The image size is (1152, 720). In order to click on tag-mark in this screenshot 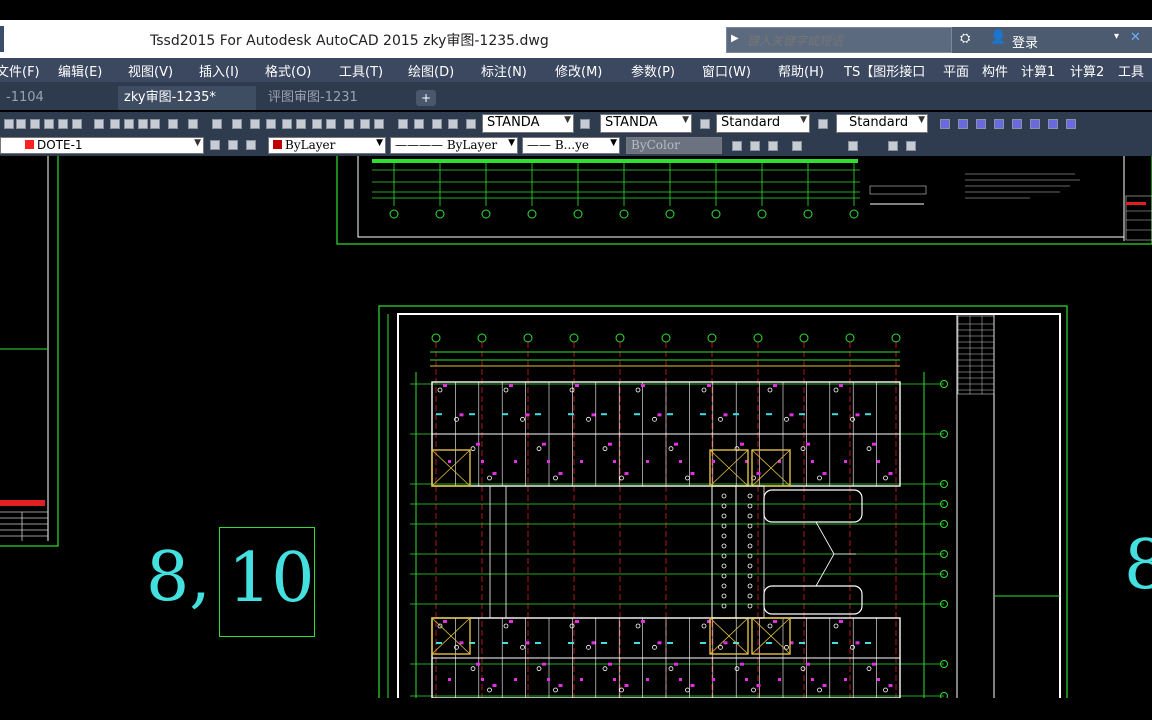, I will do `click(505, 414)`.